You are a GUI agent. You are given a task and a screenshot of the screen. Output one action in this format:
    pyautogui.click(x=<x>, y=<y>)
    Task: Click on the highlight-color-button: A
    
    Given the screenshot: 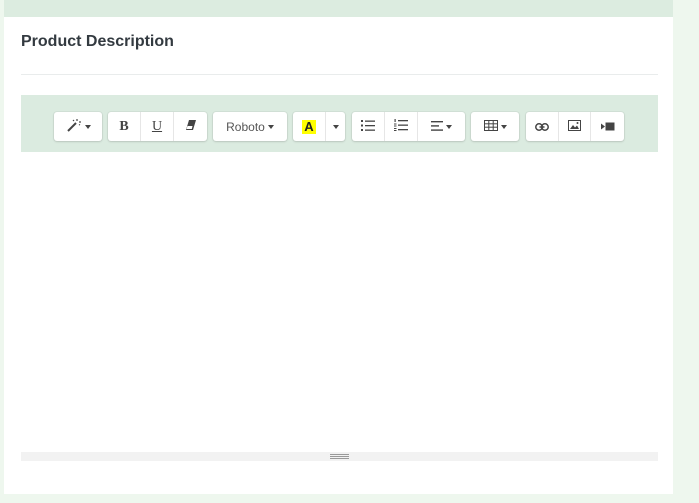 What is the action you would take?
    pyautogui.click(x=309, y=126)
    